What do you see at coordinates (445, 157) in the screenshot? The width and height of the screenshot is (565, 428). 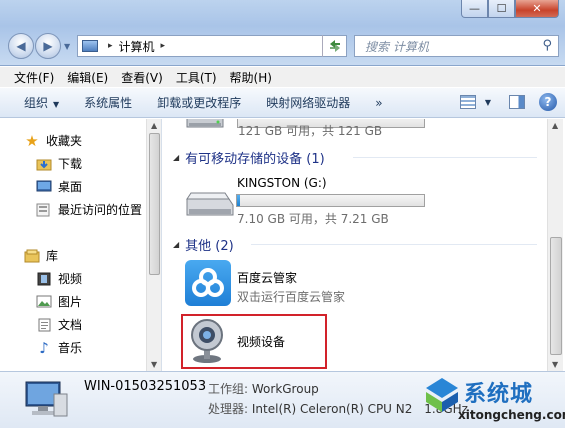 I see `group-divider` at bounding box center [445, 157].